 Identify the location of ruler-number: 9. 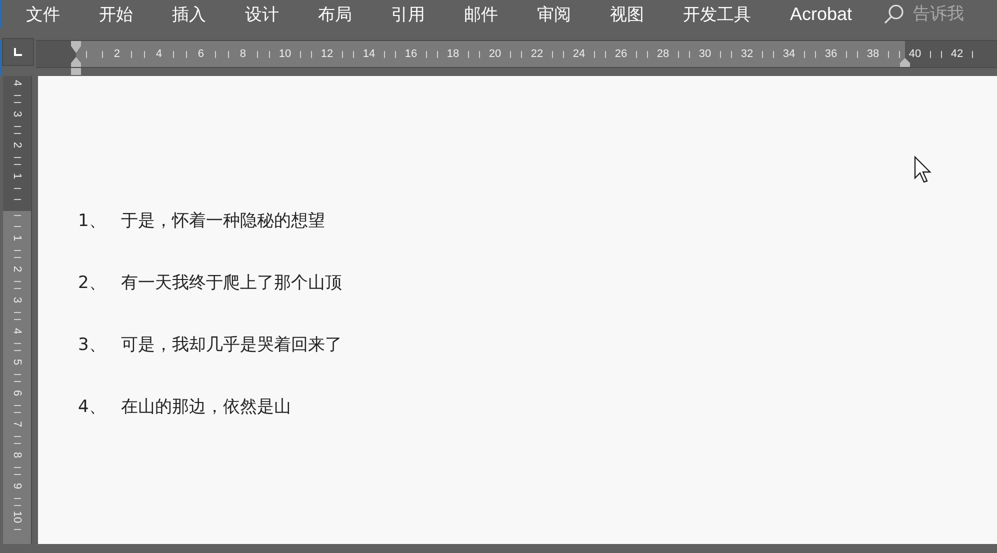
(17, 486).